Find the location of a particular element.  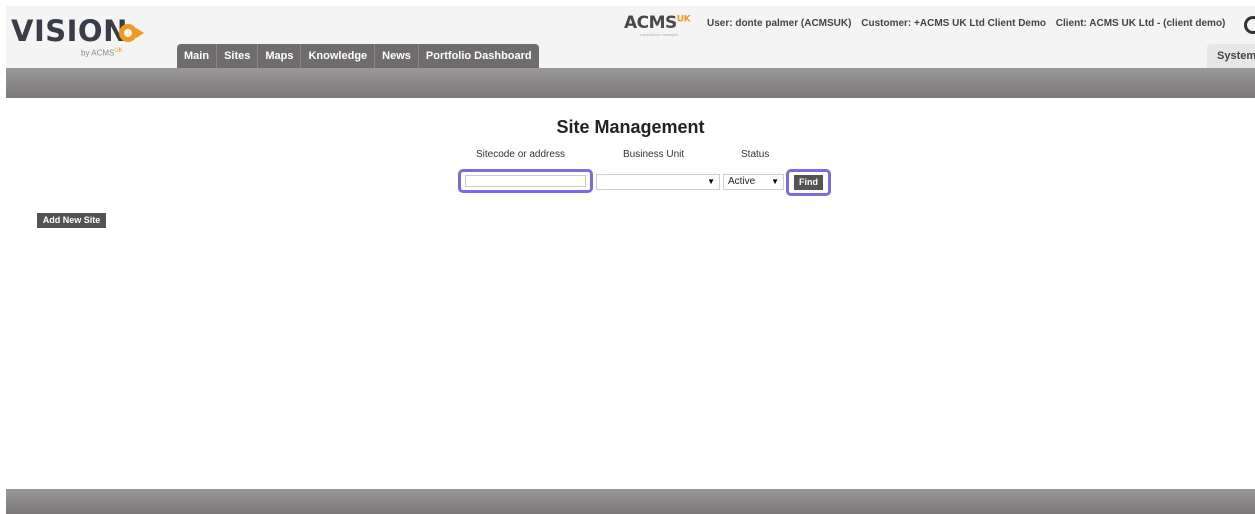

search-input-field is located at coordinates (525, 181).